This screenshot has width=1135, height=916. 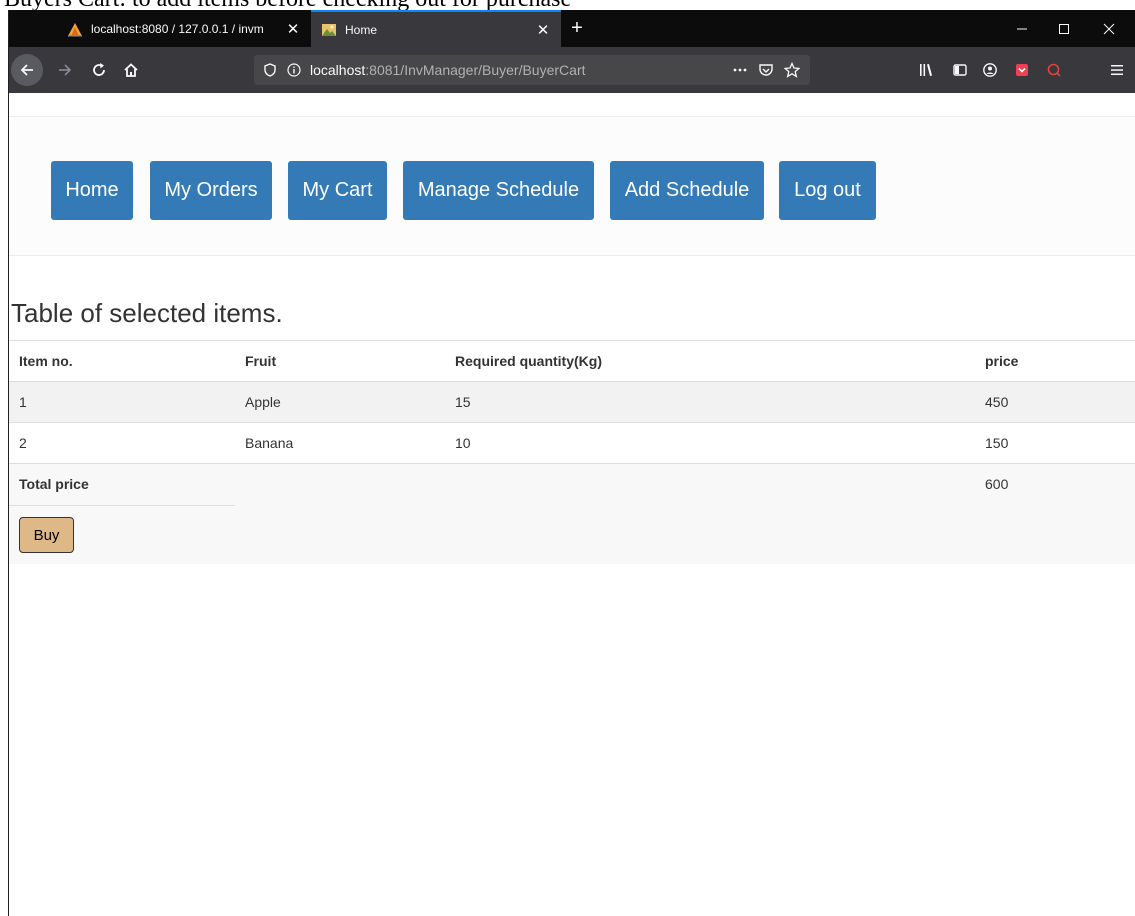 I want to click on search-extension-icon, so click(x=1054, y=70).